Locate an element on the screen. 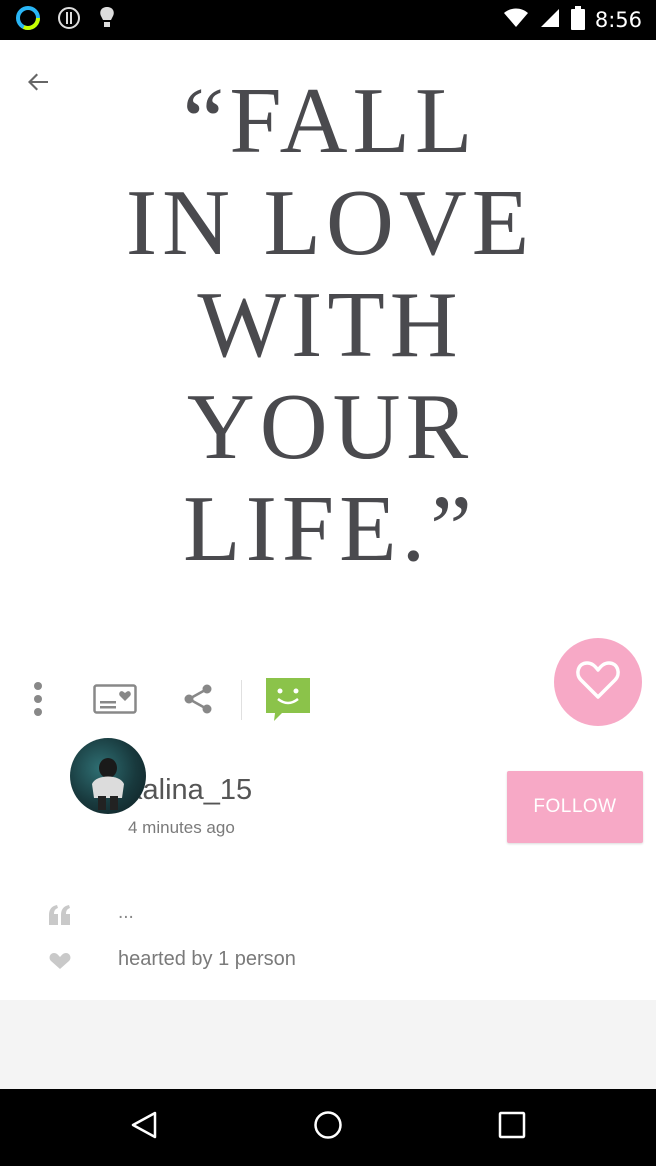 This screenshot has height=1166, width=656. author-username: kalina_15 is located at coordinates (190, 790).